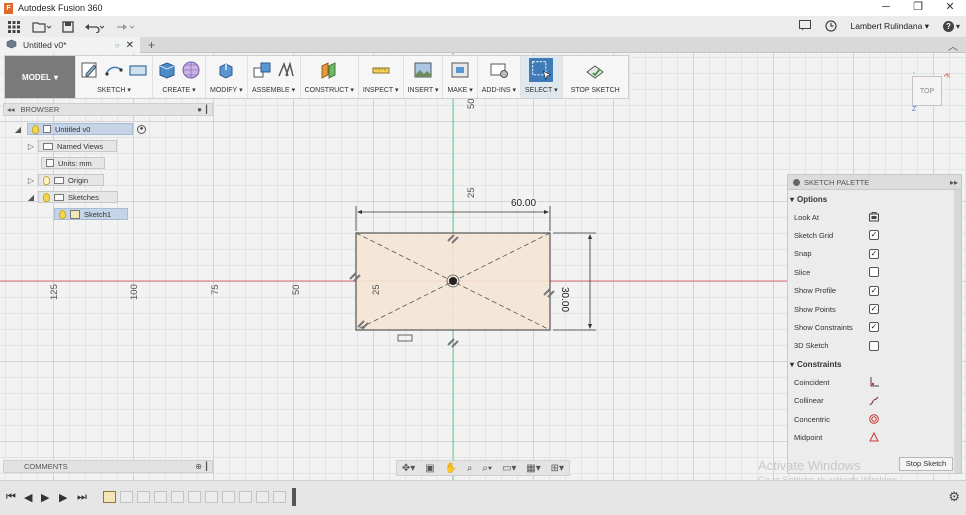 This screenshot has height=515, width=966. I want to click on rectangle-tool-icon, so click(138, 70).